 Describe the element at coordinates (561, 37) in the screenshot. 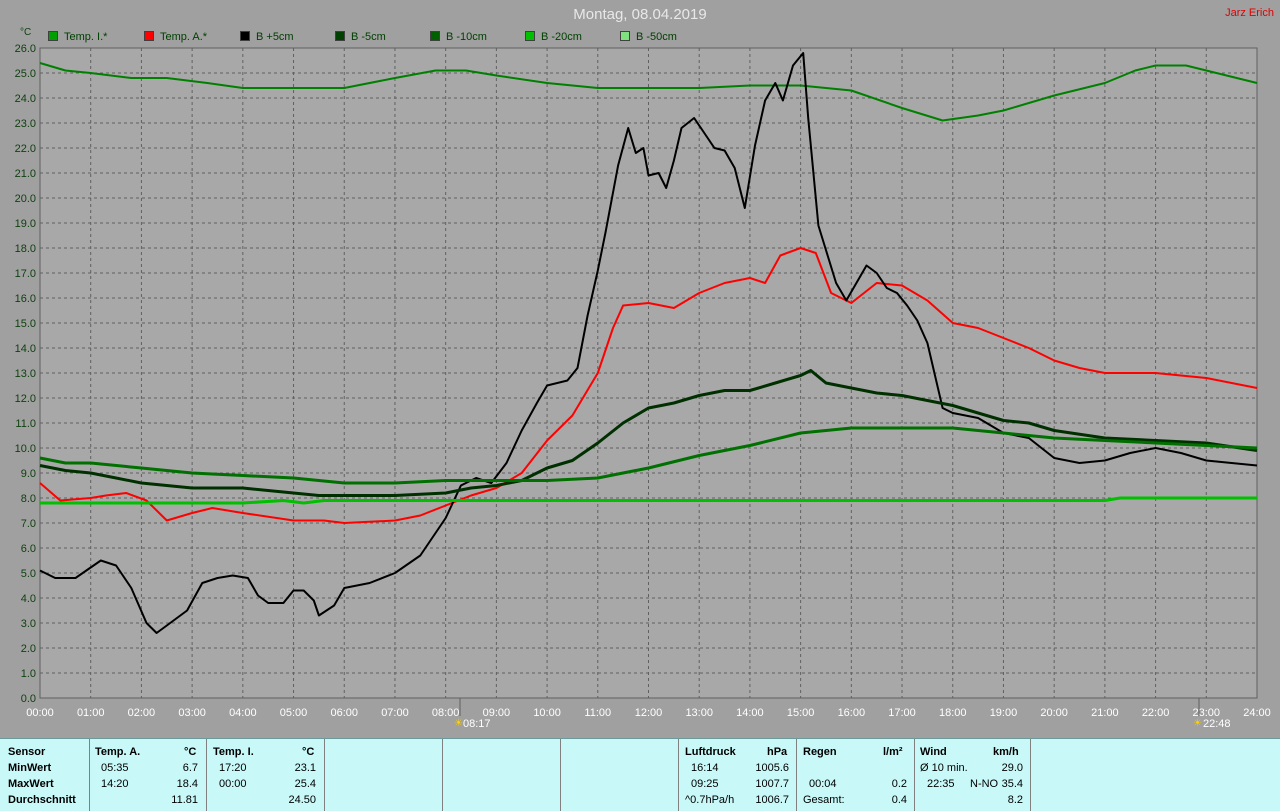

I see `legend-label: B -20cm` at that location.